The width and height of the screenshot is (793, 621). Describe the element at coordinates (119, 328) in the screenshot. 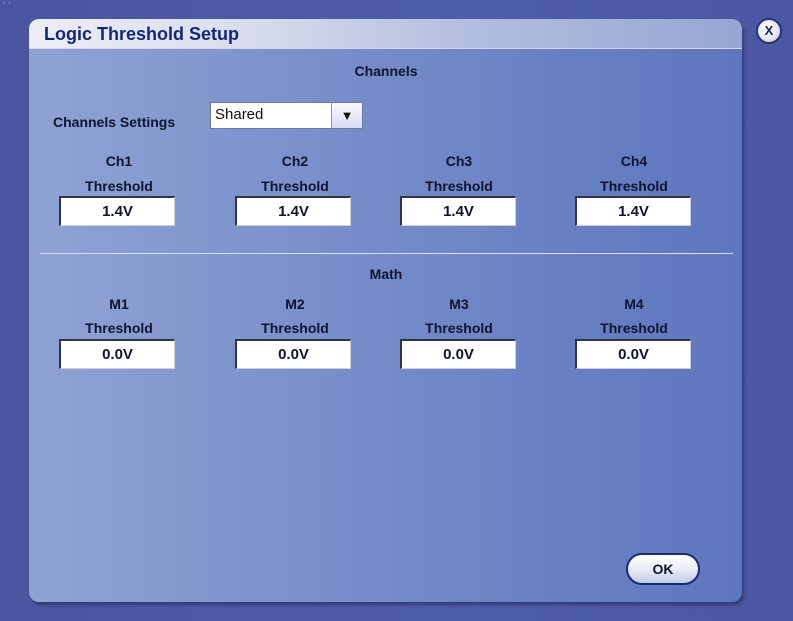

I see `math-1-threshold-label: Threshold` at that location.